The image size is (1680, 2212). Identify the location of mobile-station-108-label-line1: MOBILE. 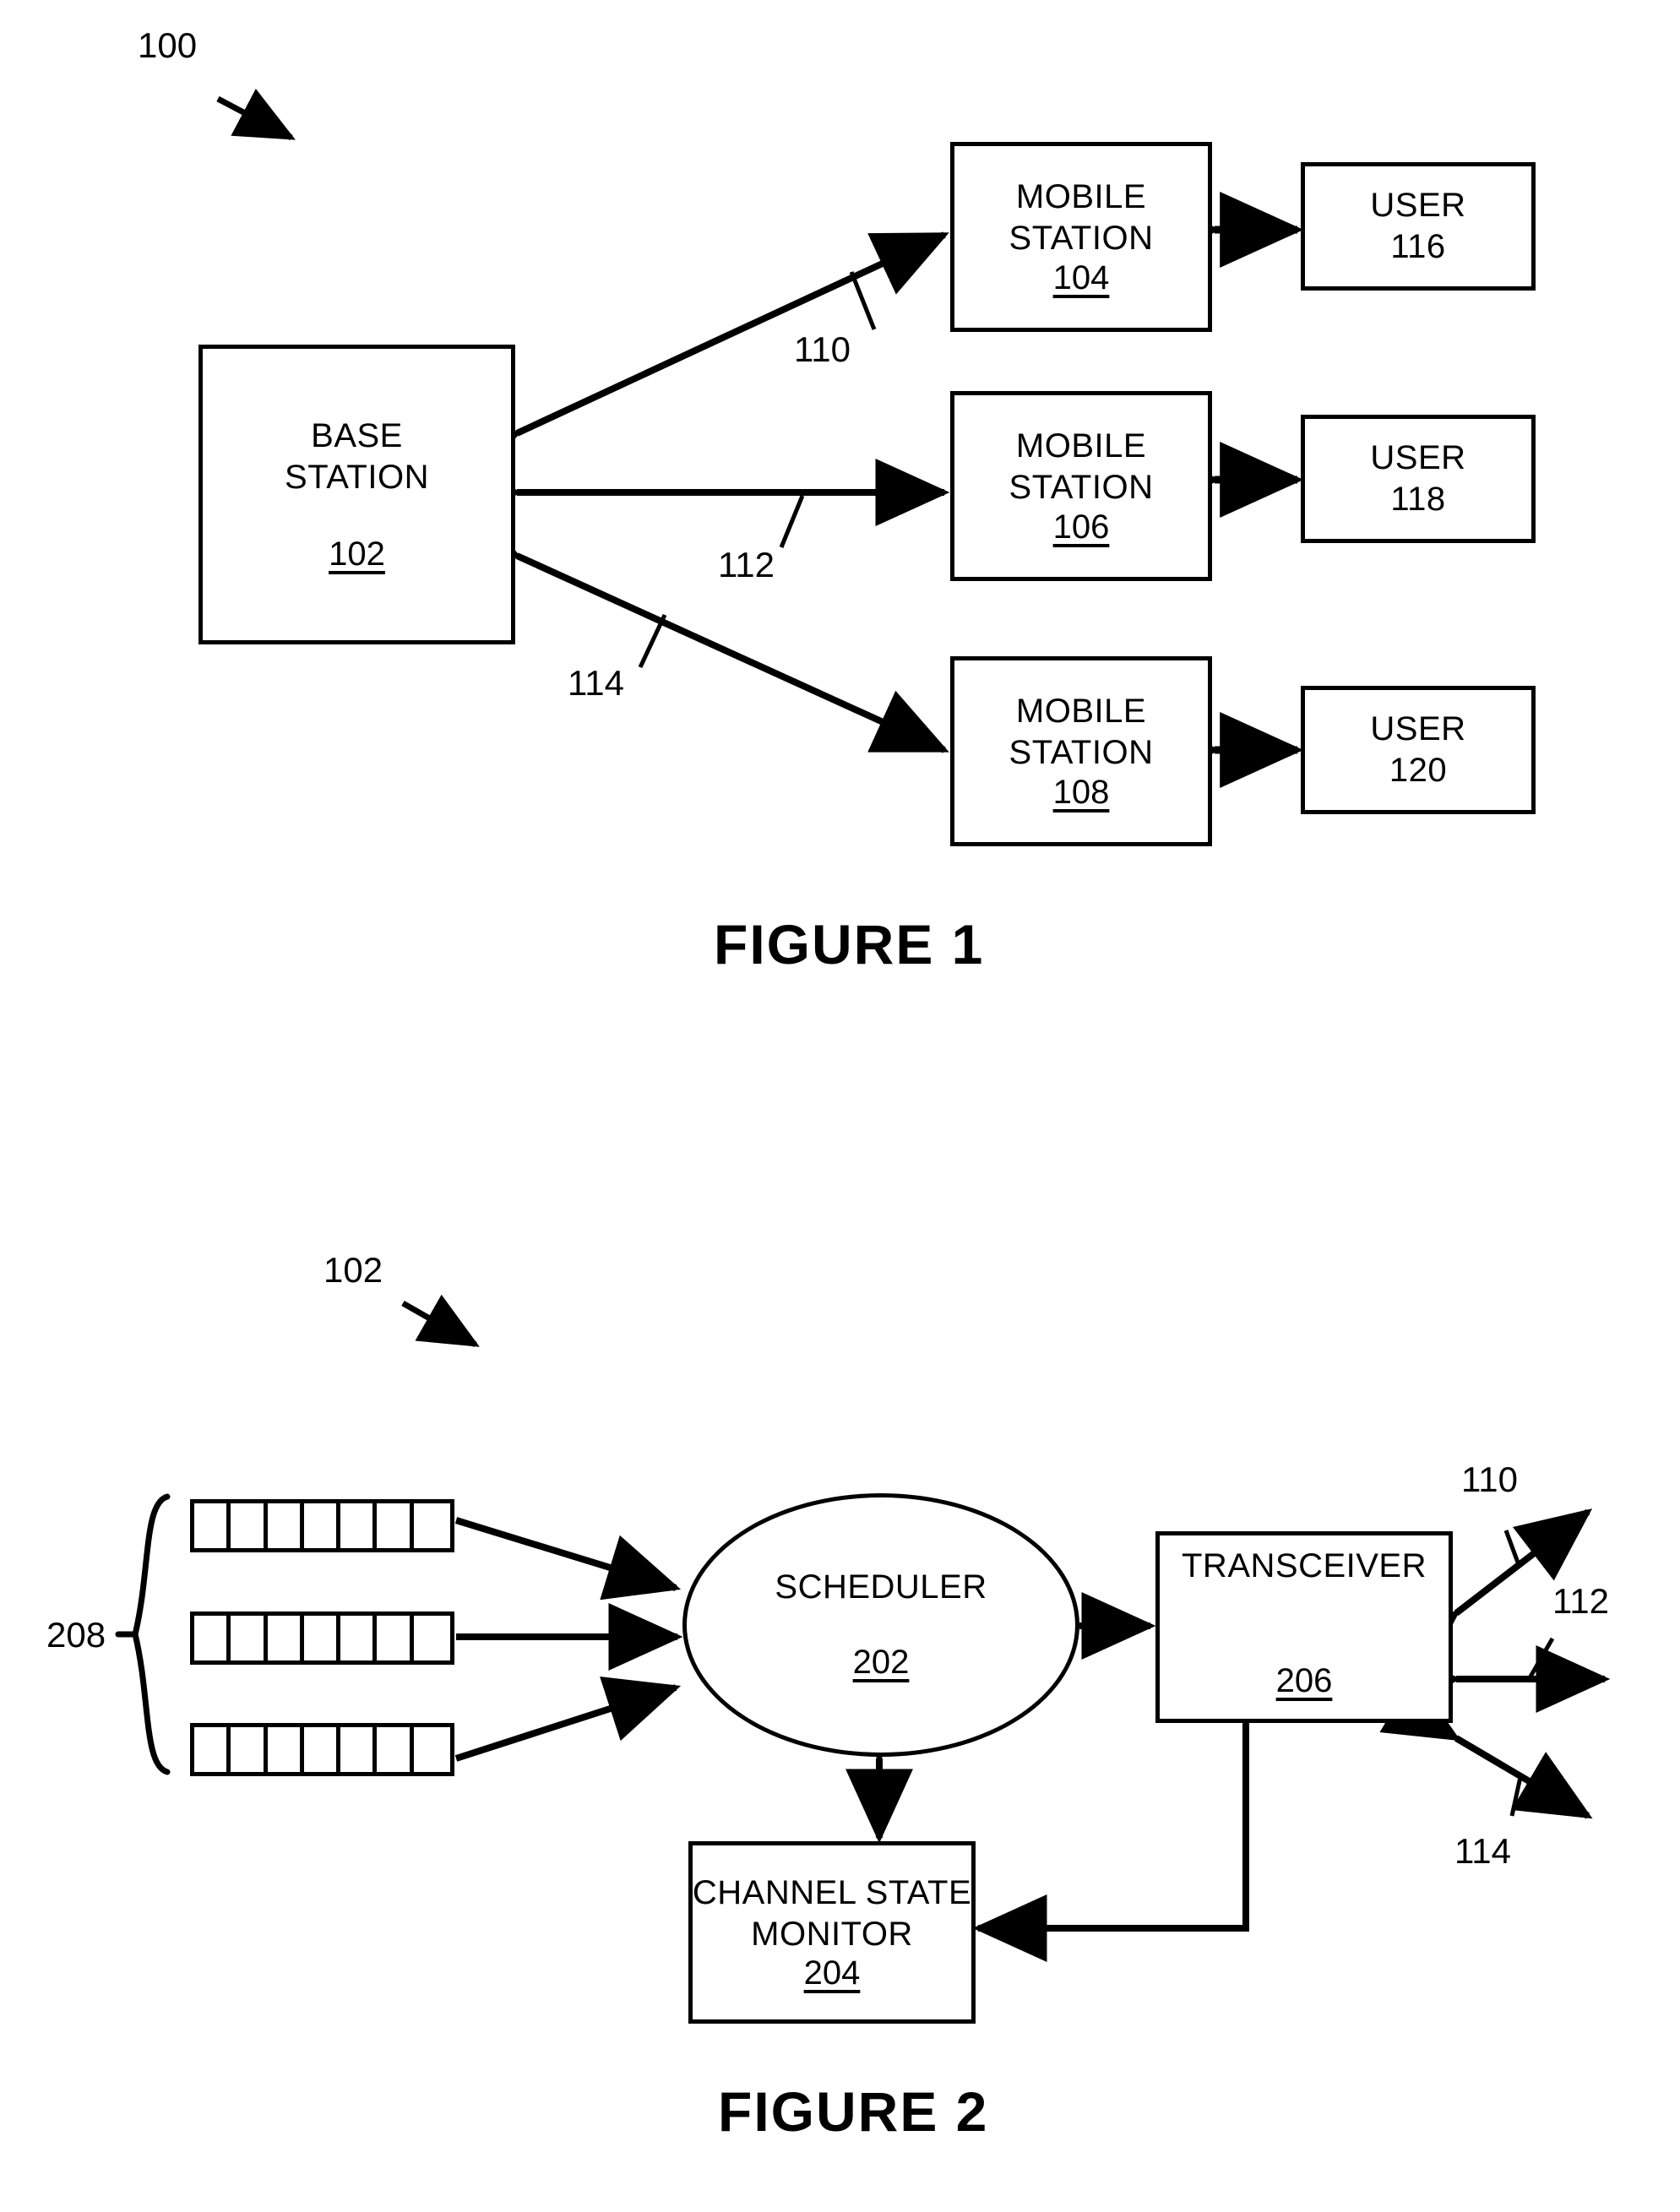
(1081, 712).